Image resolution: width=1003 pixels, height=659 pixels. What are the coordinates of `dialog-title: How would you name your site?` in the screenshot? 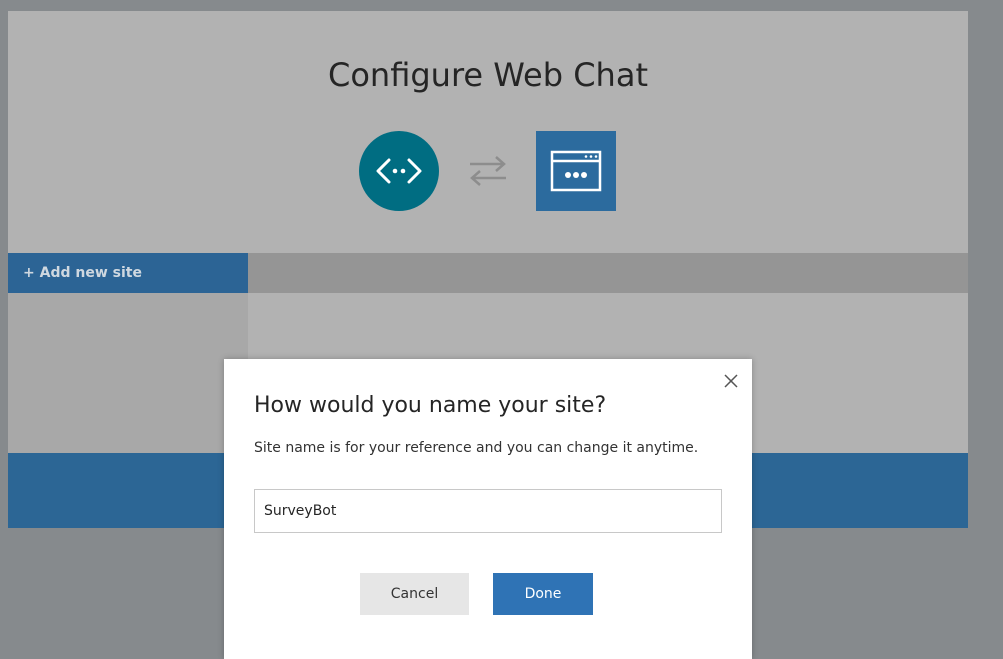 It's located at (430, 405).